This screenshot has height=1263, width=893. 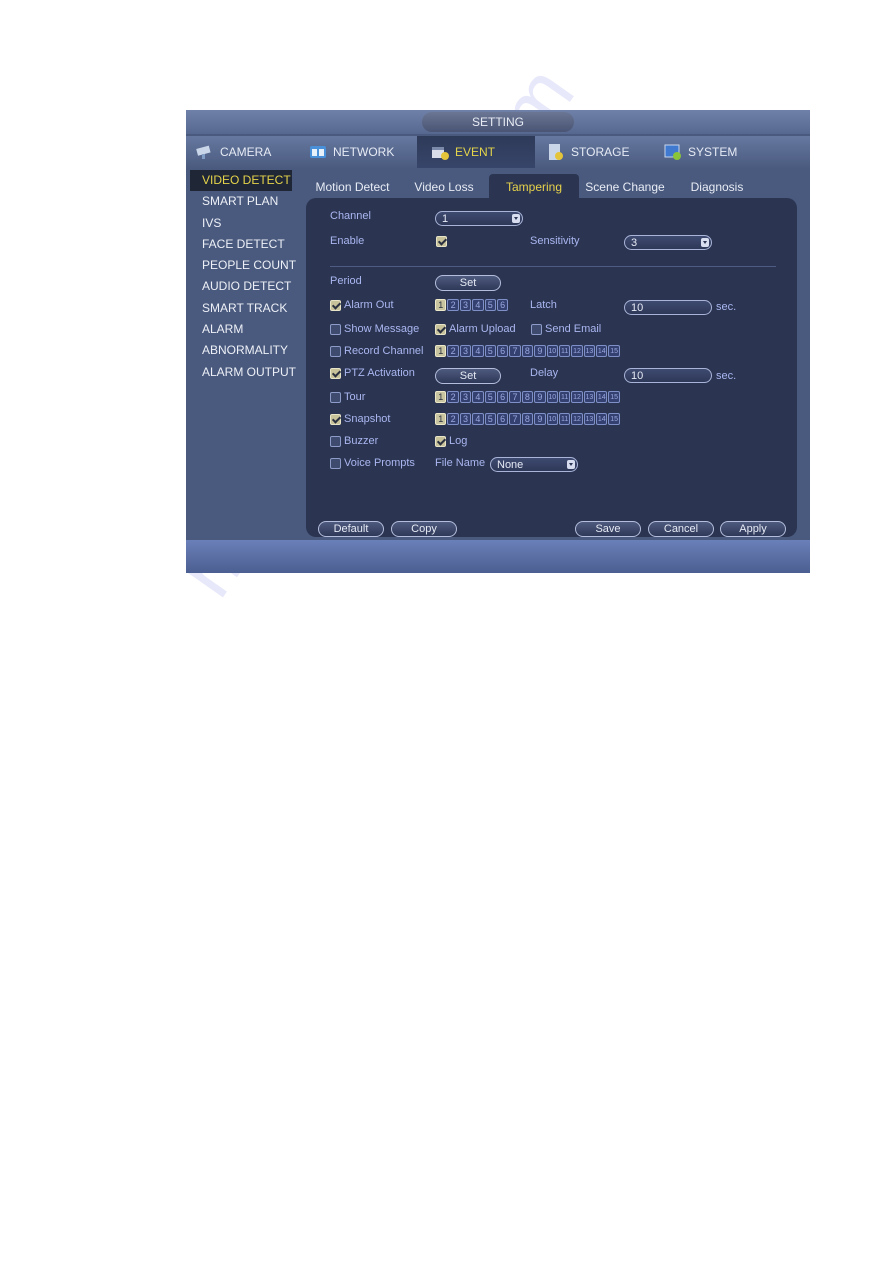 What do you see at coordinates (468, 376) in the screenshot?
I see `ptz-set-button: Set` at bounding box center [468, 376].